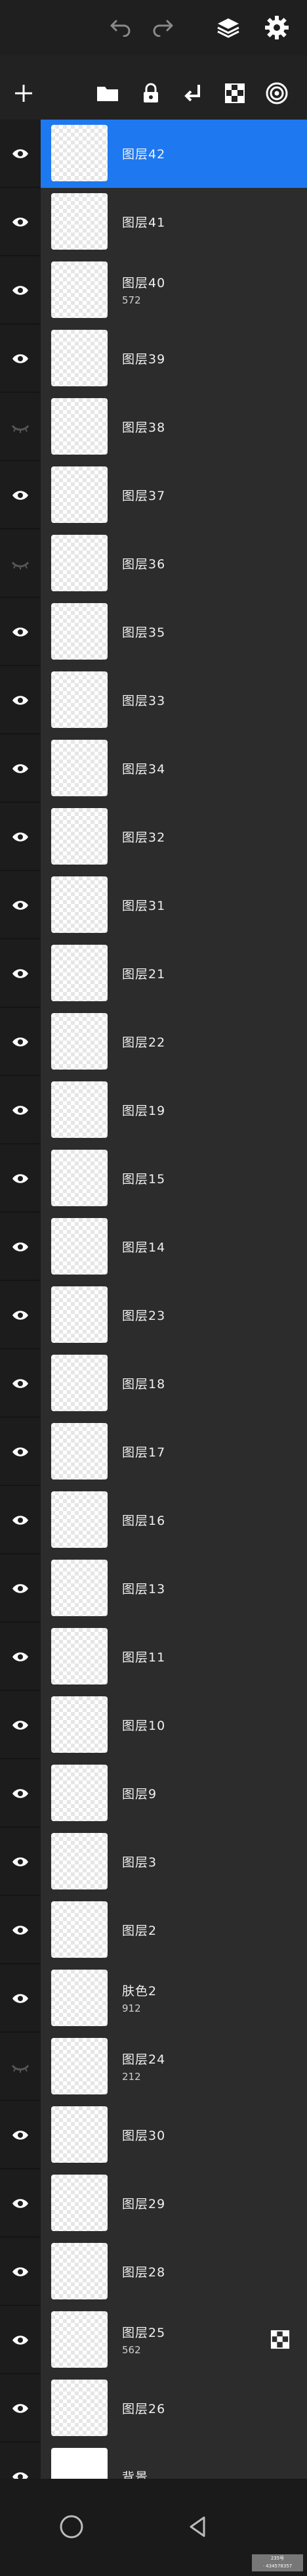  Describe the element at coordinates (193, 93) in the screenshot. I see `merge-down-arrow-icon` at that location.